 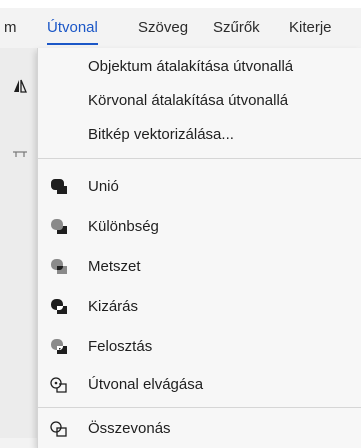 What do you see at coordinates (20, 86) in the screenshot?
I see `flip-tool-icon` at bounding box center [20, 86].